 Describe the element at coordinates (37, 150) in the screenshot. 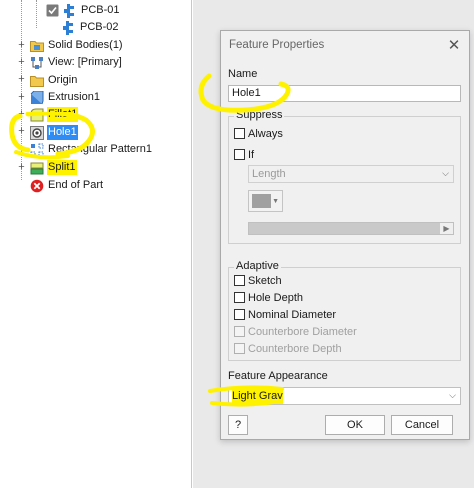

I see `pattern-icon` at that location.